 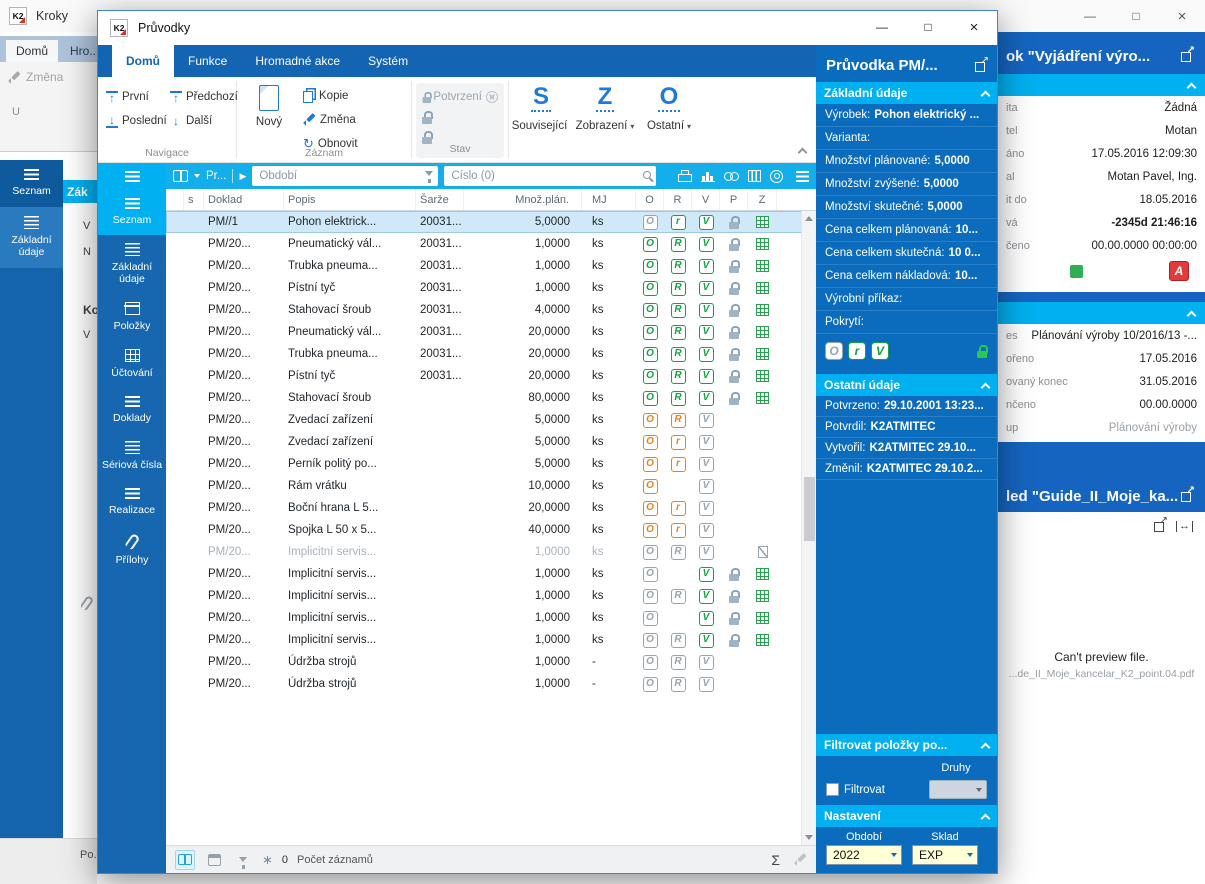 What do you see at coordinates (243, 860) in the screenshot?
I see `filter-edit-button` at bounding box center [243, 860].